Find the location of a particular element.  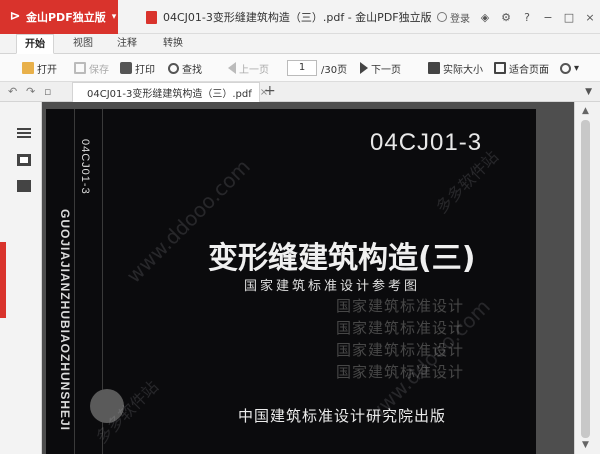

next-page-label: 下一页 is located at coordinates (386, 70).